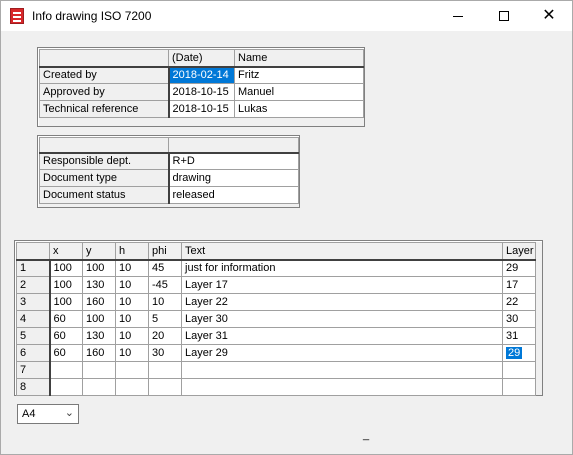 The height and width of the screenshot is (455, 573). Describe the element at coordinates (342, 353) in the screenshot. I see `cell-text: Layer 29` at that location.